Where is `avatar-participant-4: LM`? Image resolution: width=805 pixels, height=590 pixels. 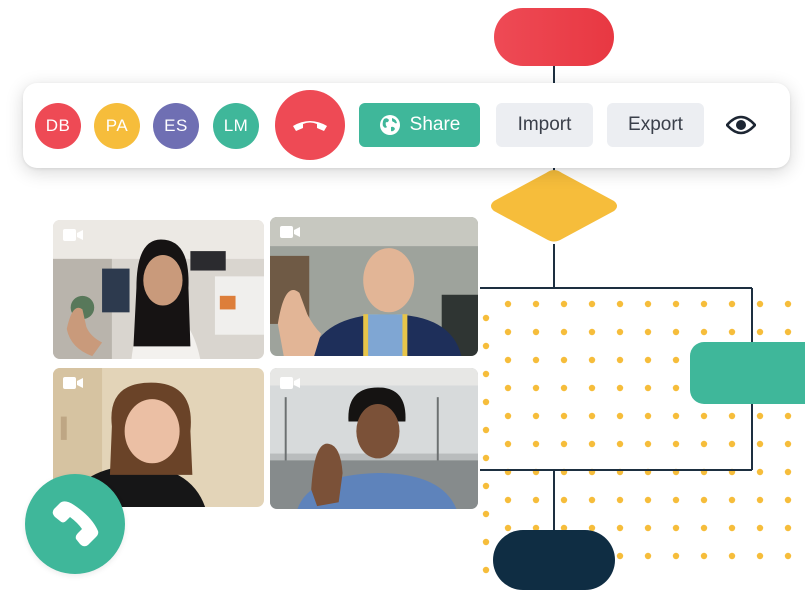
avatar-participant-4: LM is located at coordinates (236, 126).